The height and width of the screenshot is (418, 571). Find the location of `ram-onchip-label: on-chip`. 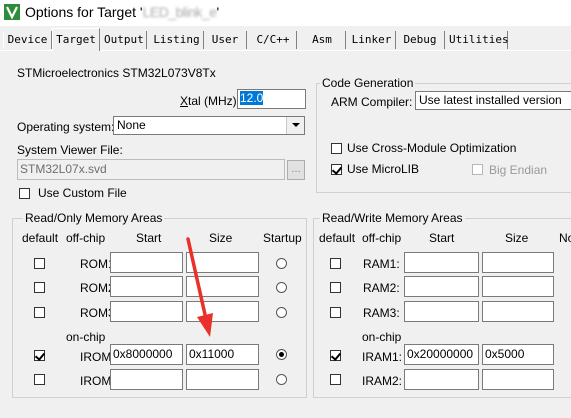

ram-onchip-label: on-chip is located at coordinates (382, 337).